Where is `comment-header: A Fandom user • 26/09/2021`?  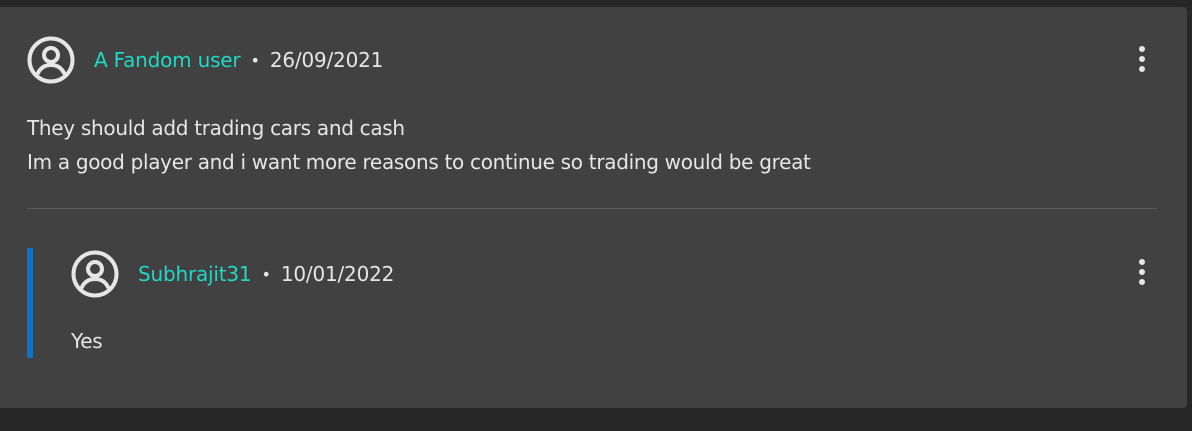 comment-header: A Fandom user • 26/09/2021 is located at coordinates (205, 60).